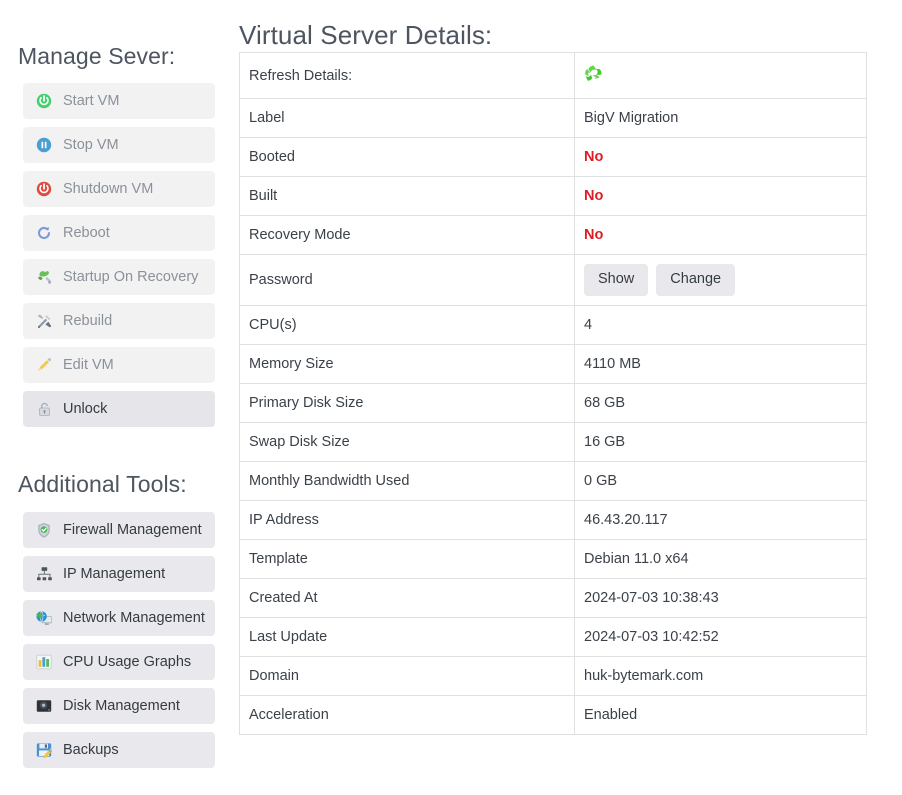 The width and height of the screenshot is (902, 795). What do you see at coordinates (636, 558) in the screenshot?
I see `detail-value-text: Debian 11.0 x64` at bounding box center [636, 558].